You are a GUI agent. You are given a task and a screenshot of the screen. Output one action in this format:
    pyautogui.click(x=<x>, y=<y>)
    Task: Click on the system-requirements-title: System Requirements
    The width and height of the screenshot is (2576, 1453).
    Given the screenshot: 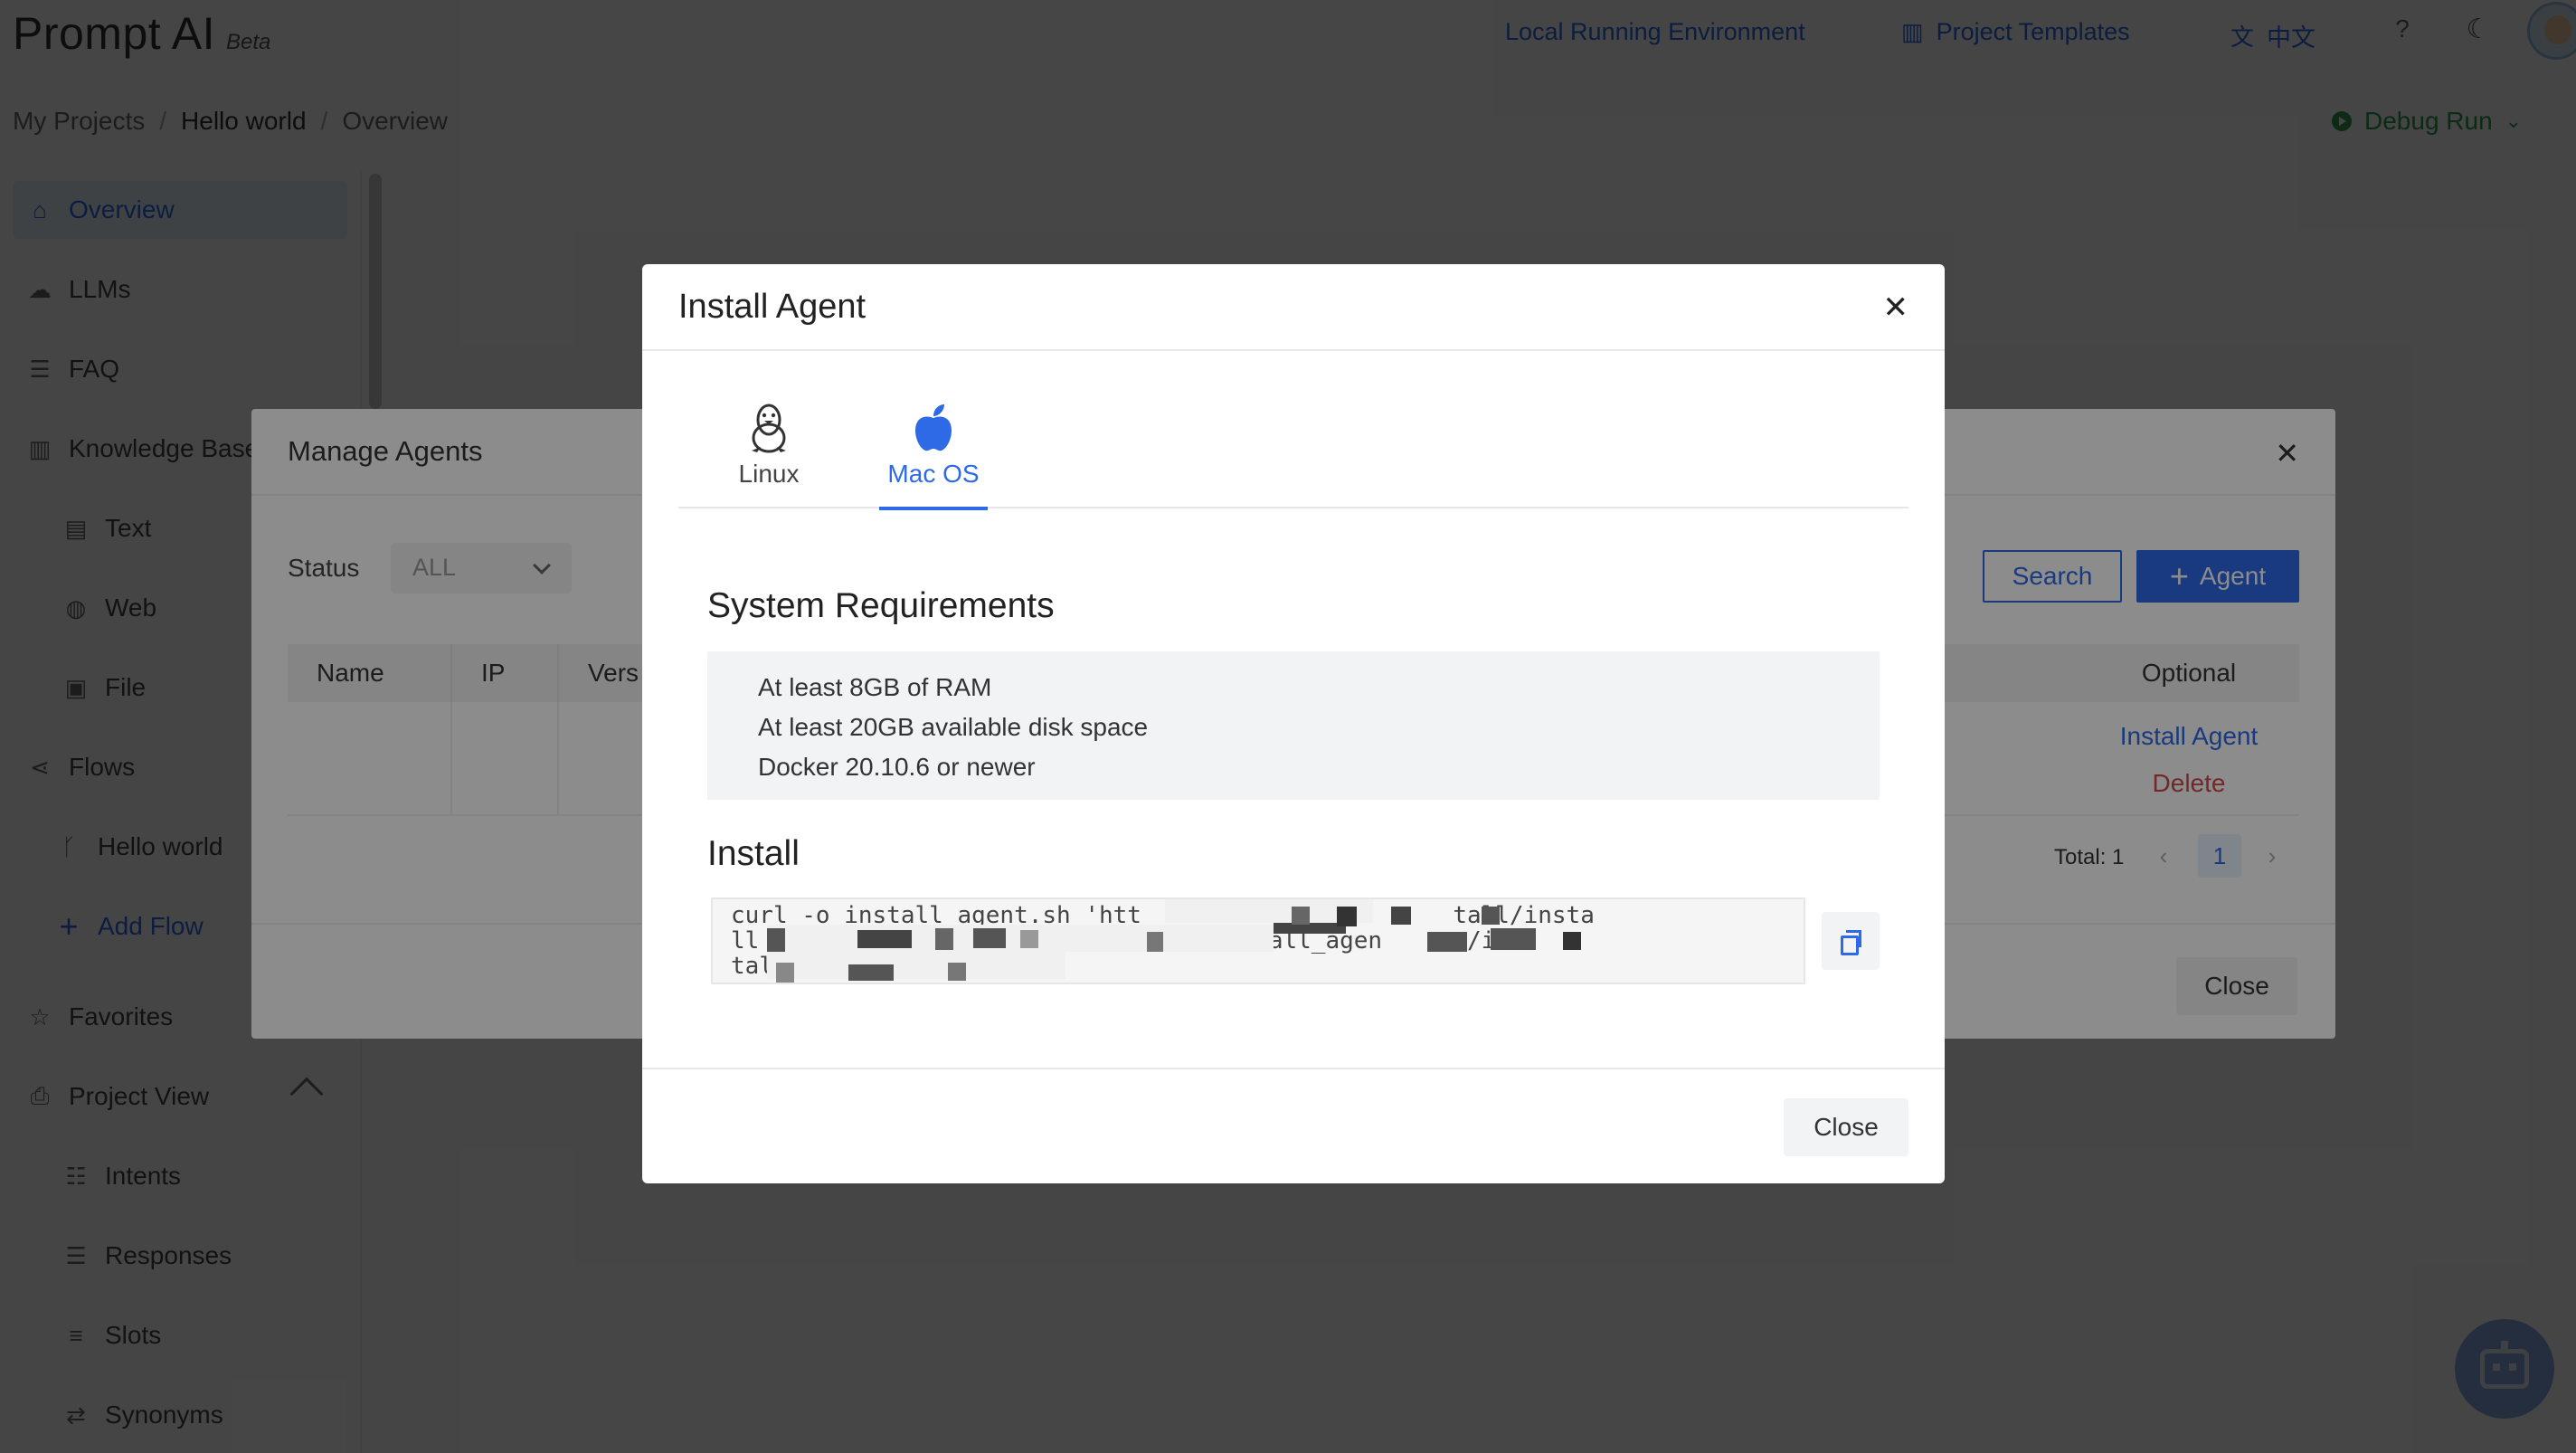 What is the action you would take?
    pyautogui.click(x=881, y=605)
    